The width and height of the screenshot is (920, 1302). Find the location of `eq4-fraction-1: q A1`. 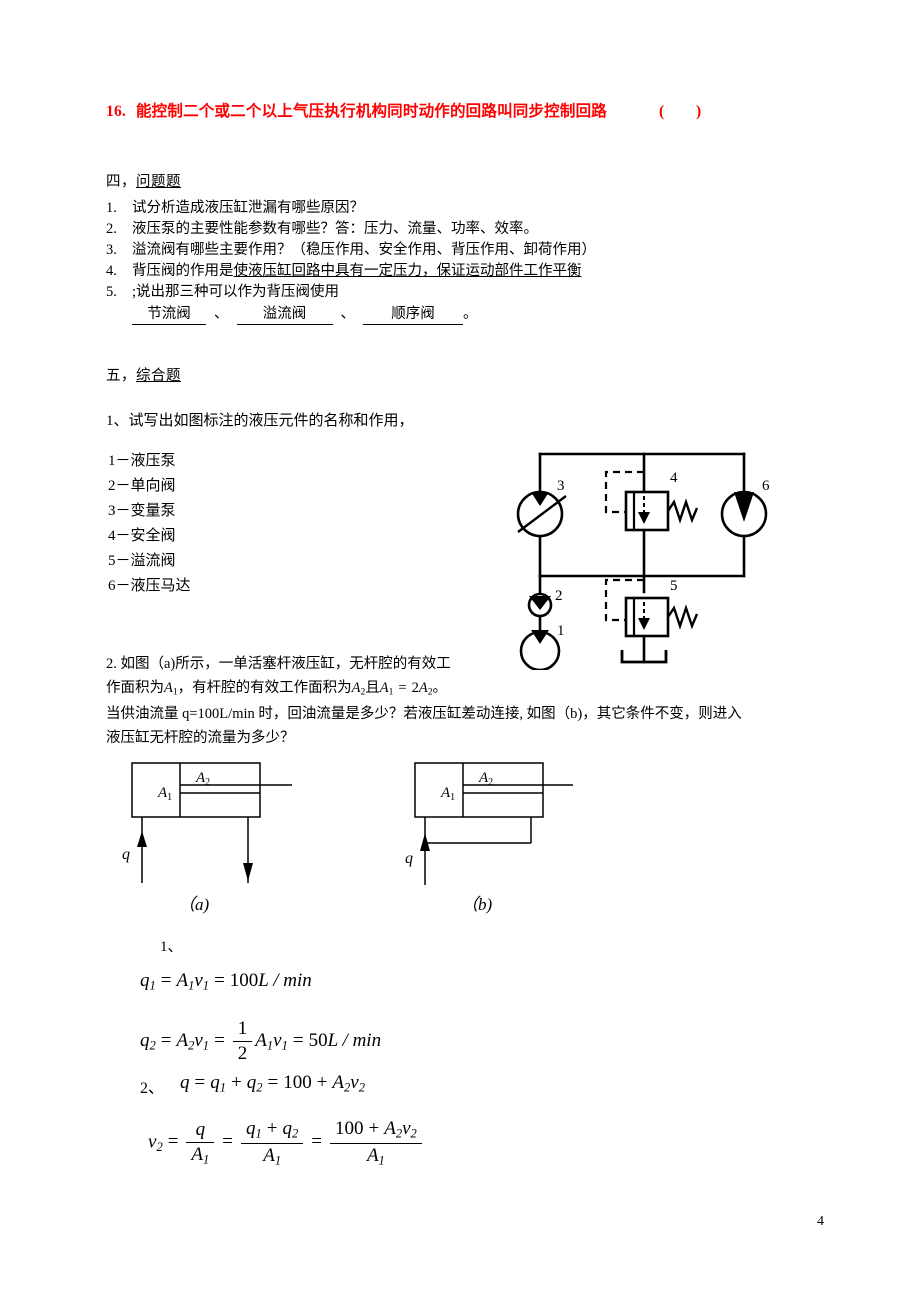

eq4-fraction-1: q A1 is located at coordinates (200, 1143).